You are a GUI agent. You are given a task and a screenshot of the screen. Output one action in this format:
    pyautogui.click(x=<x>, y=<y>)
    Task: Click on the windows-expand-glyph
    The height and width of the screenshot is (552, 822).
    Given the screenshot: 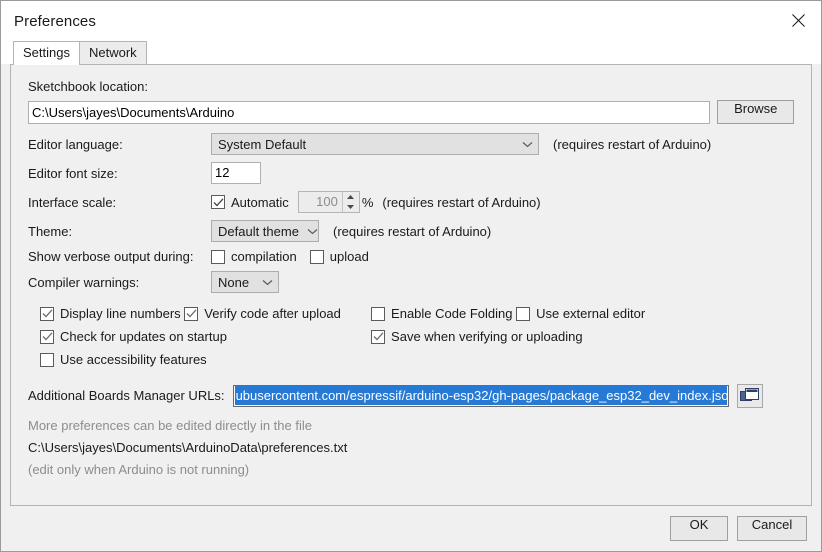 What is the action you would take?
    pyautogui.click(x=750, y=394)
    